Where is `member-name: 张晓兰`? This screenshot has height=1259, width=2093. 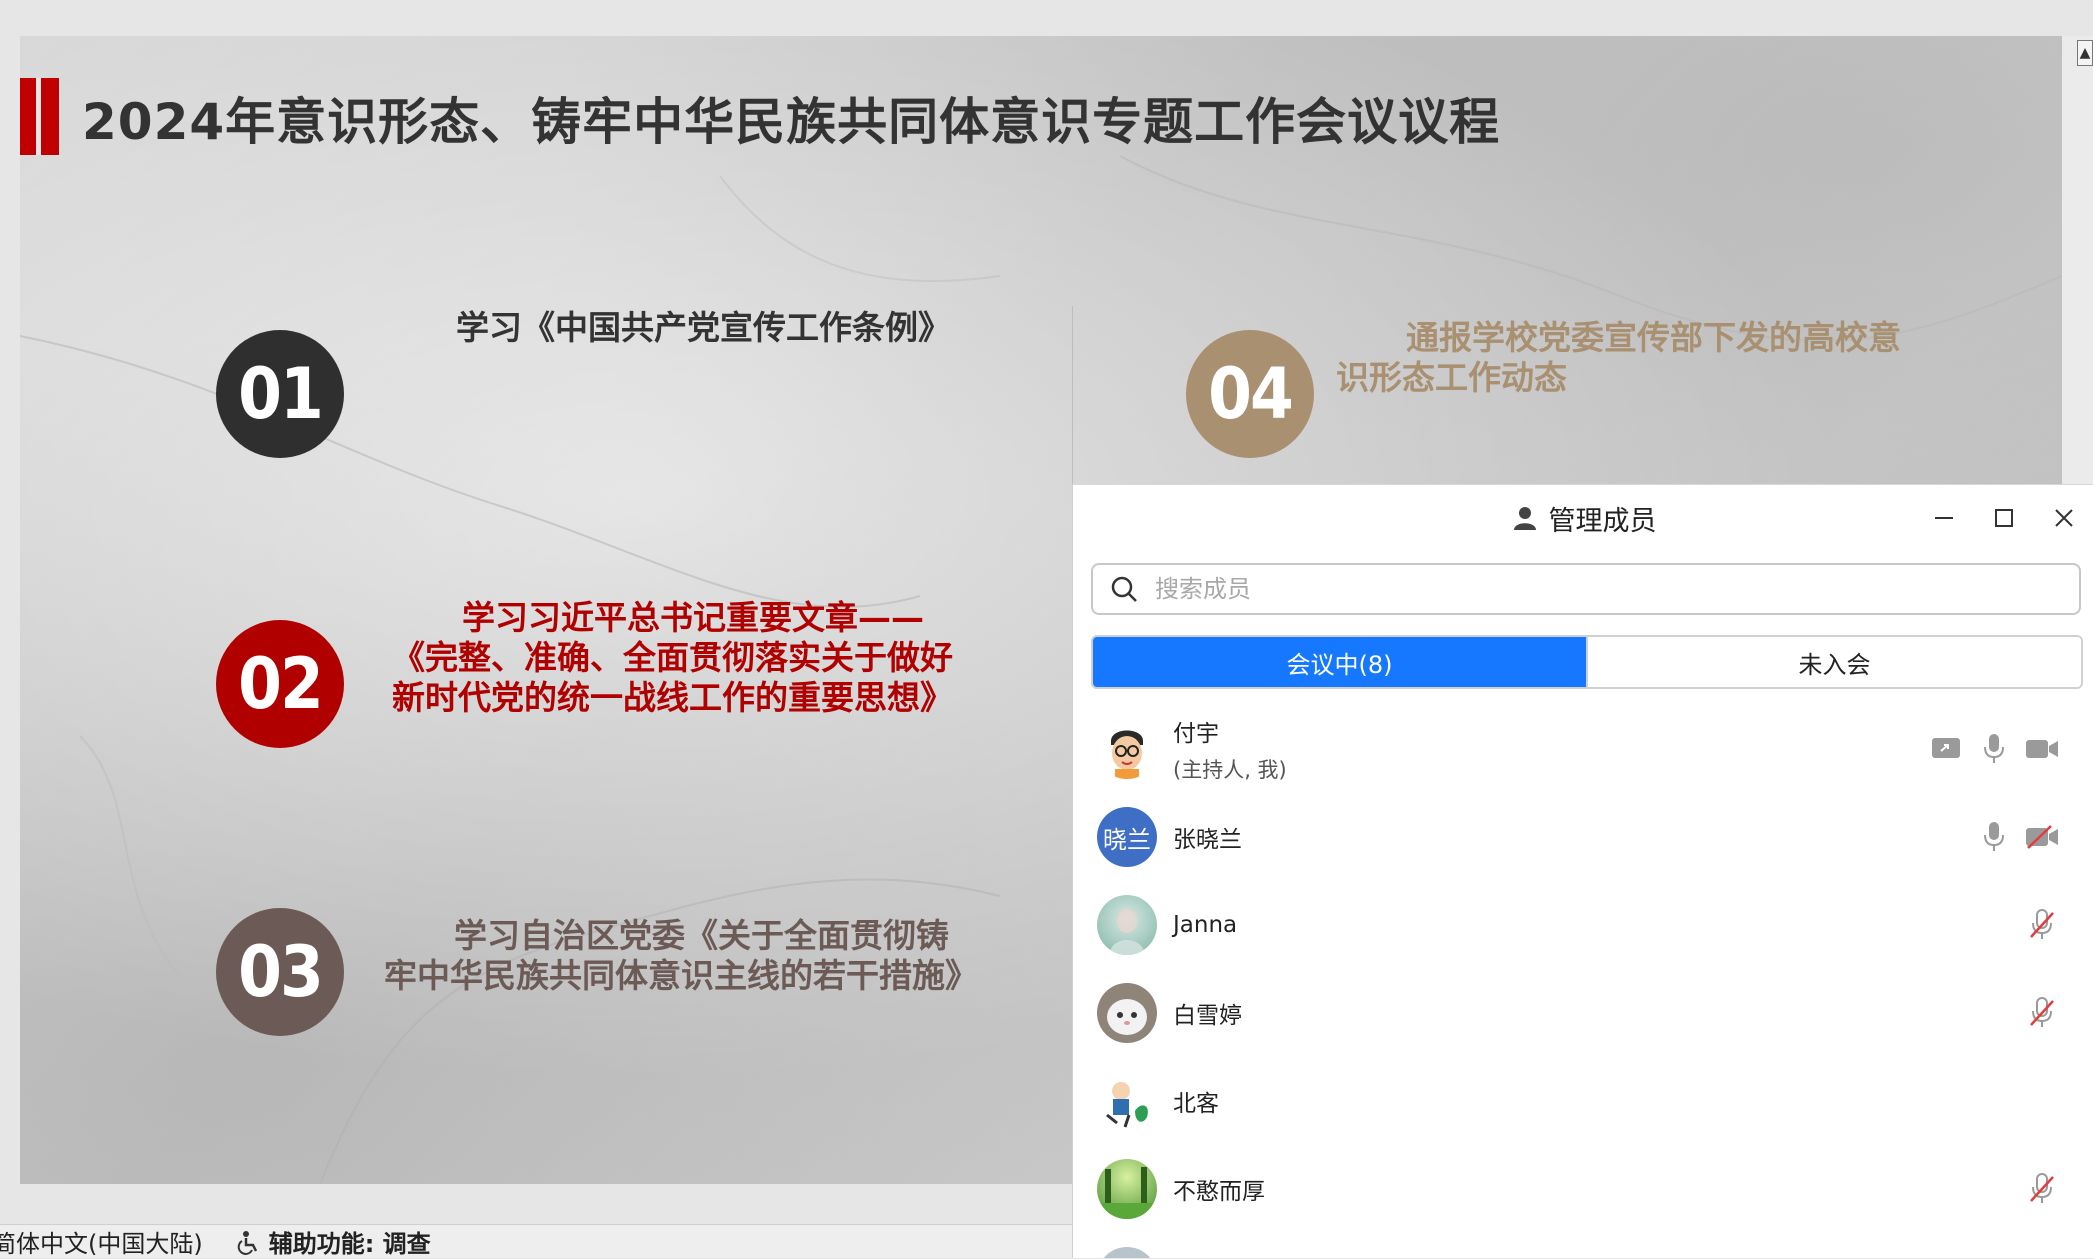
member-name: 张晓兰 is located at coordinates (1207, 840).